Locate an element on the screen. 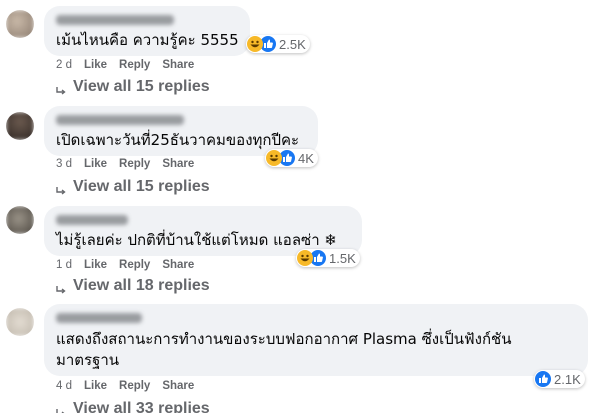 Image resolution: width=600 pixels, height=413 pixels. view-replies-label: View all 33 replies is located at coordinates (141, 406).